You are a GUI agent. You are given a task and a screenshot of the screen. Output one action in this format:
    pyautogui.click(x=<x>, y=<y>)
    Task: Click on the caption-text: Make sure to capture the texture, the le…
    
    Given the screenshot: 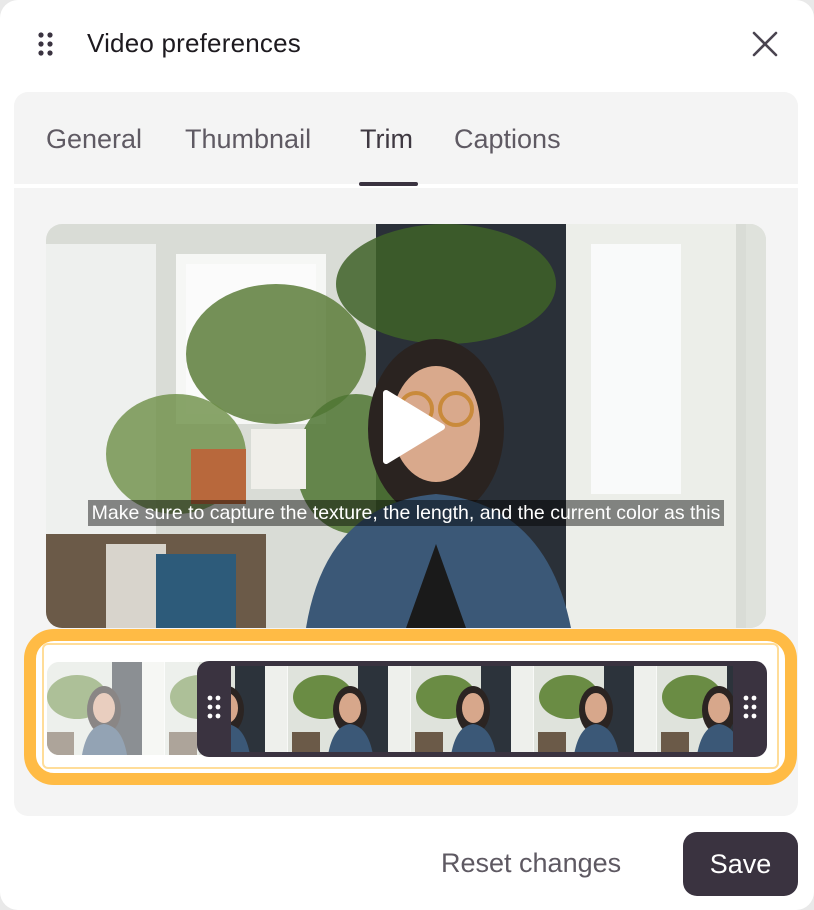 What is the action you would take?
    pyautogui.click(x=406, y=513)
    